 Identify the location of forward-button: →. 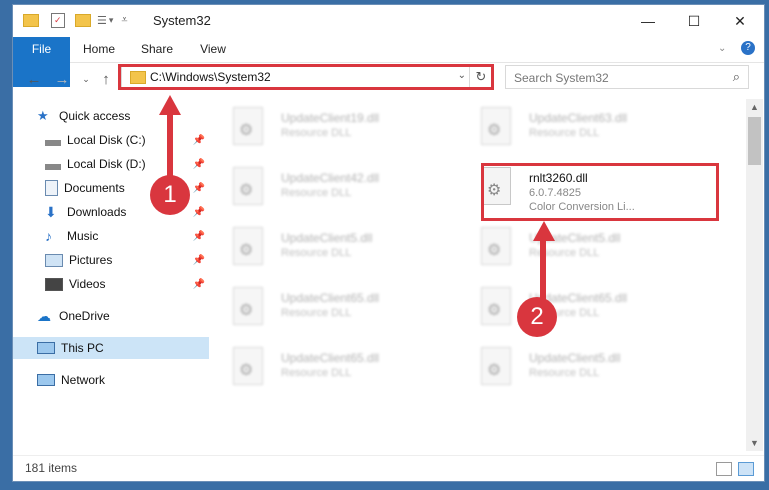
(62, 79).